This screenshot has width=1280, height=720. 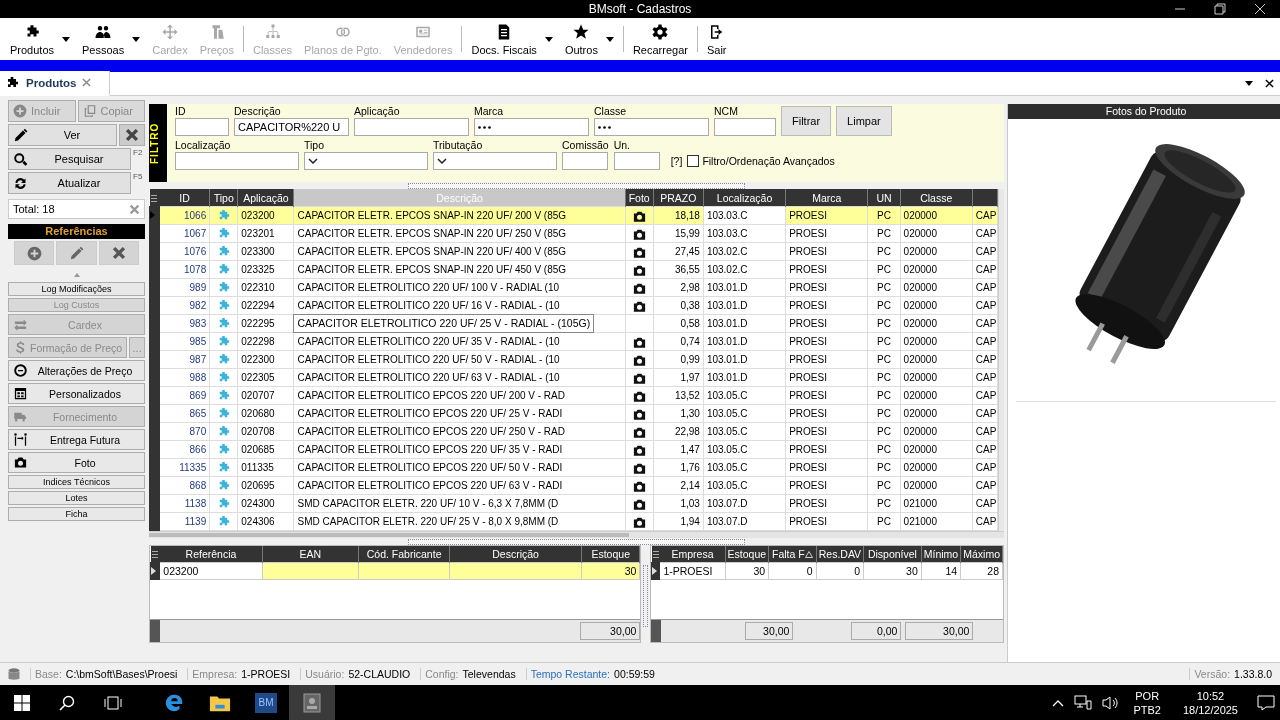 What do you see at coordinates (792, 554) in the screenshot?
I see `column-header: Falta F` at bounding box center [792, 554].